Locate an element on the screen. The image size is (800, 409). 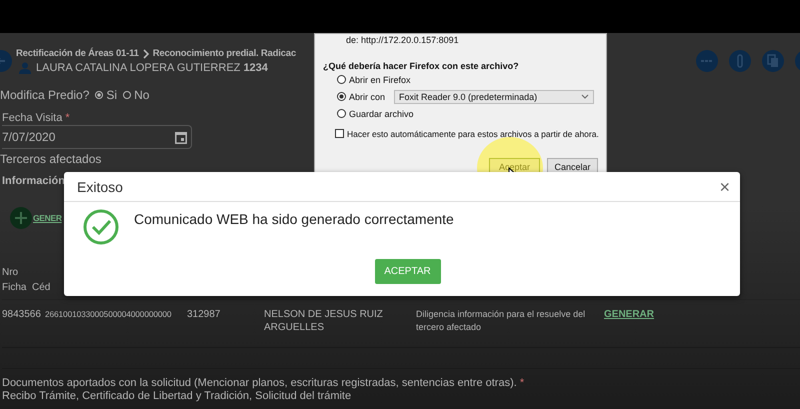
table-cell-text: NELSON DE JESUS RUIZ ARGUELLES is located at coordinates (324, 321).